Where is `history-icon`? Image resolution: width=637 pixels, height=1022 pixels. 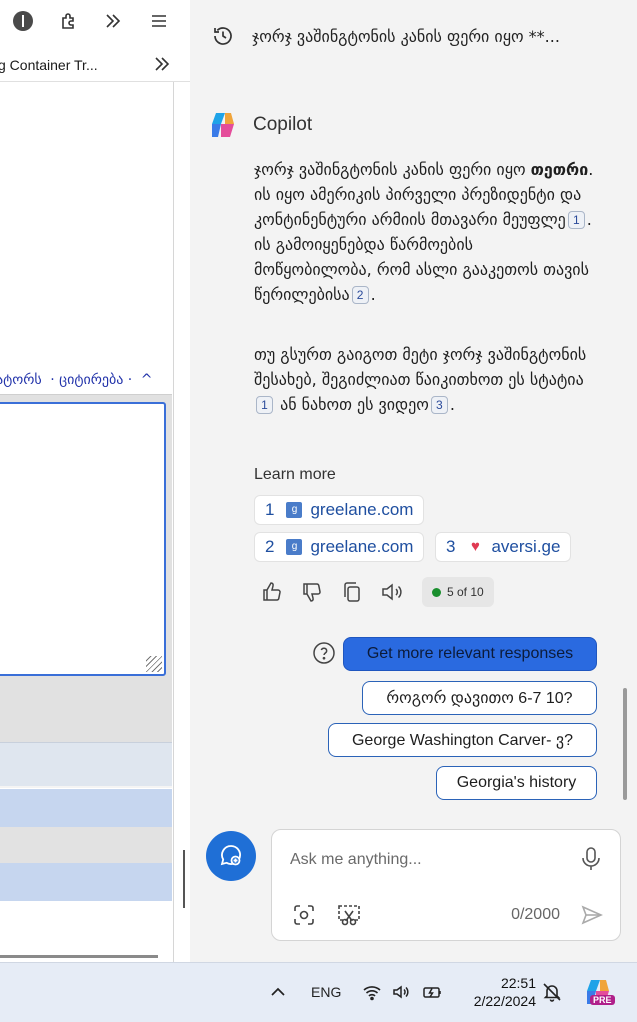 history-icon is located at coordinates (223, 36).